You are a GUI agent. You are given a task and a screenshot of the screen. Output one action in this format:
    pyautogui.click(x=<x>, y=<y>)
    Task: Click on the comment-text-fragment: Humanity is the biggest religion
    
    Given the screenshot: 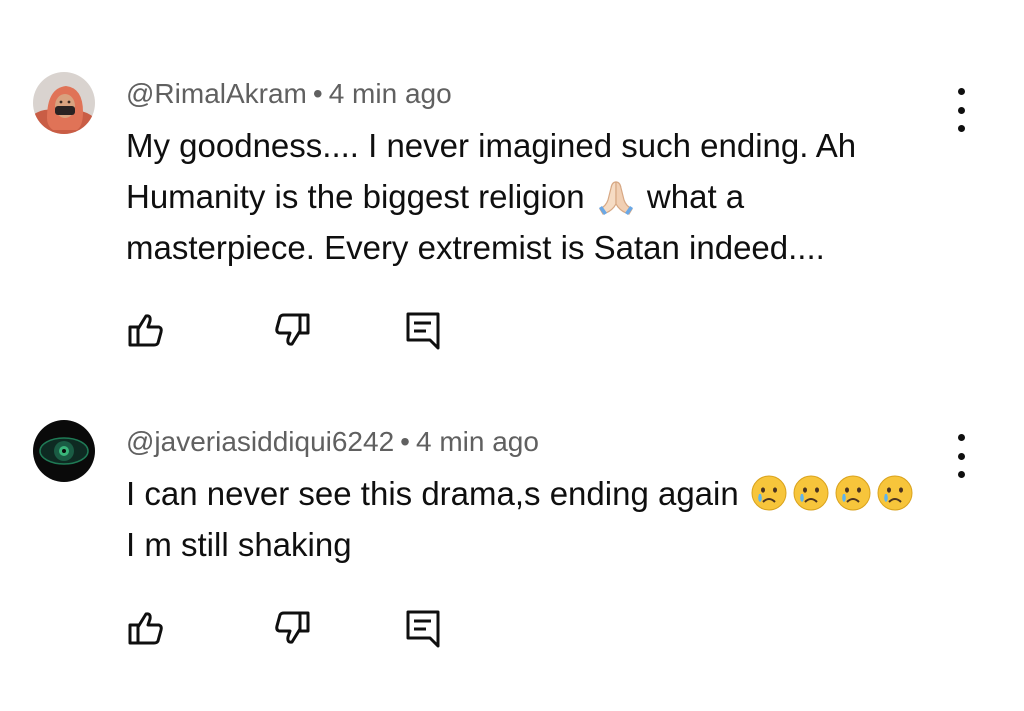 What is the action you would take?
    pyautogui.click(x=355, y=196)
    